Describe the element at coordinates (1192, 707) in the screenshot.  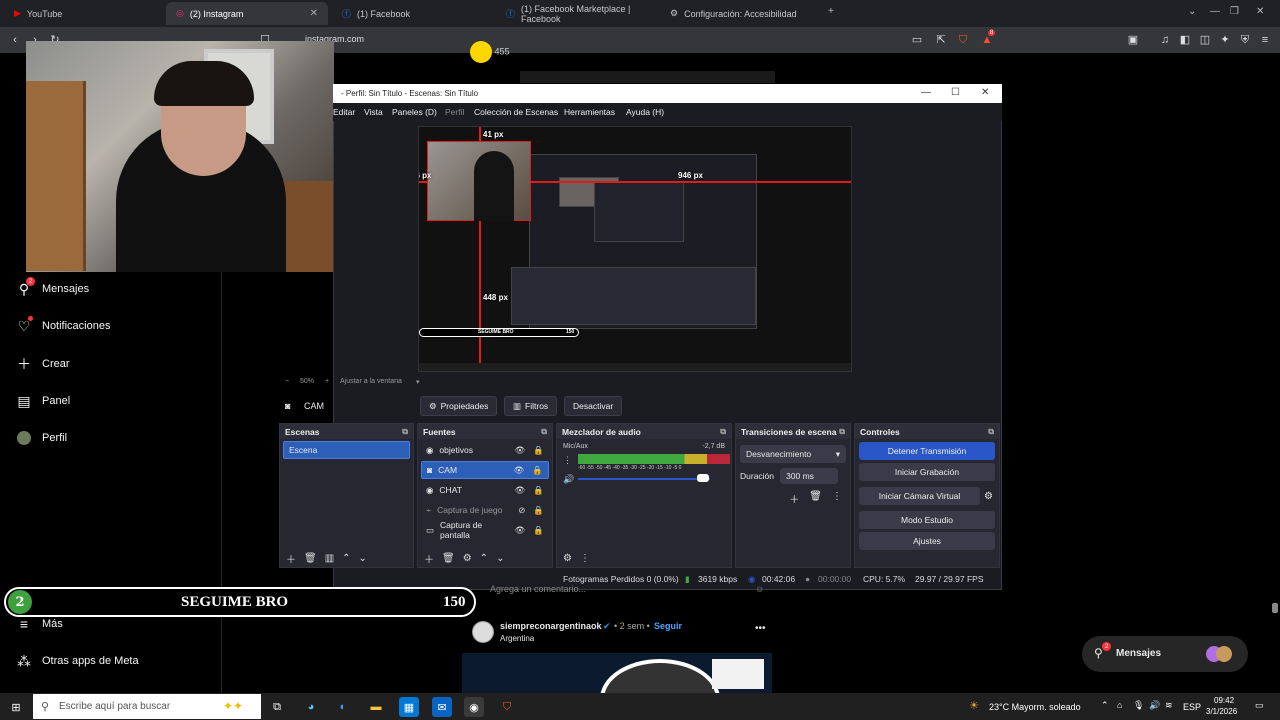
I see `language-indicator: ESP` at that location.